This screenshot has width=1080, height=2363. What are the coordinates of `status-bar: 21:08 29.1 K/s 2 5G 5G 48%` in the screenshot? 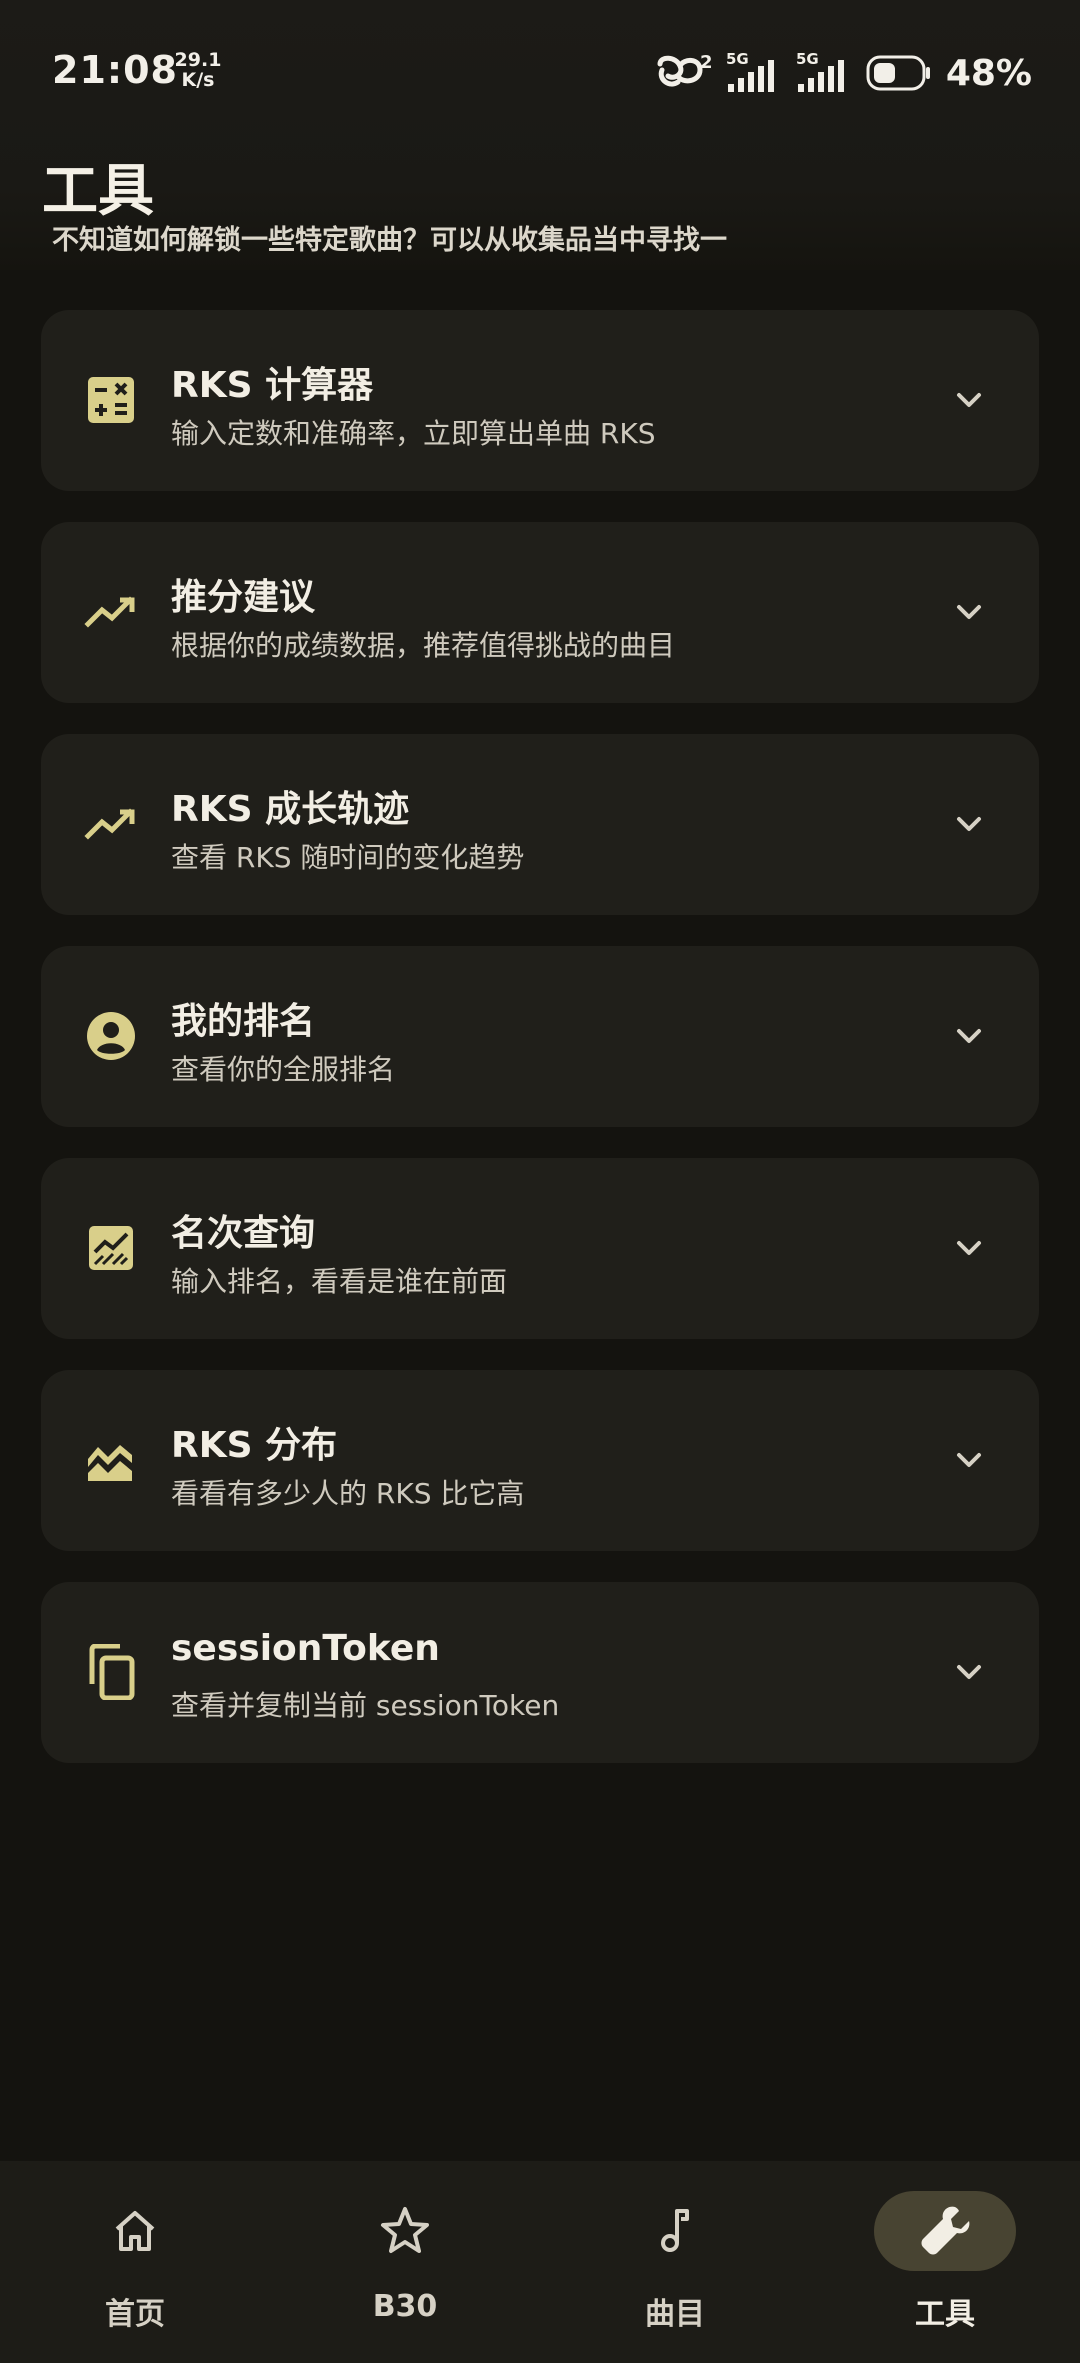 It's located at (540, 70).